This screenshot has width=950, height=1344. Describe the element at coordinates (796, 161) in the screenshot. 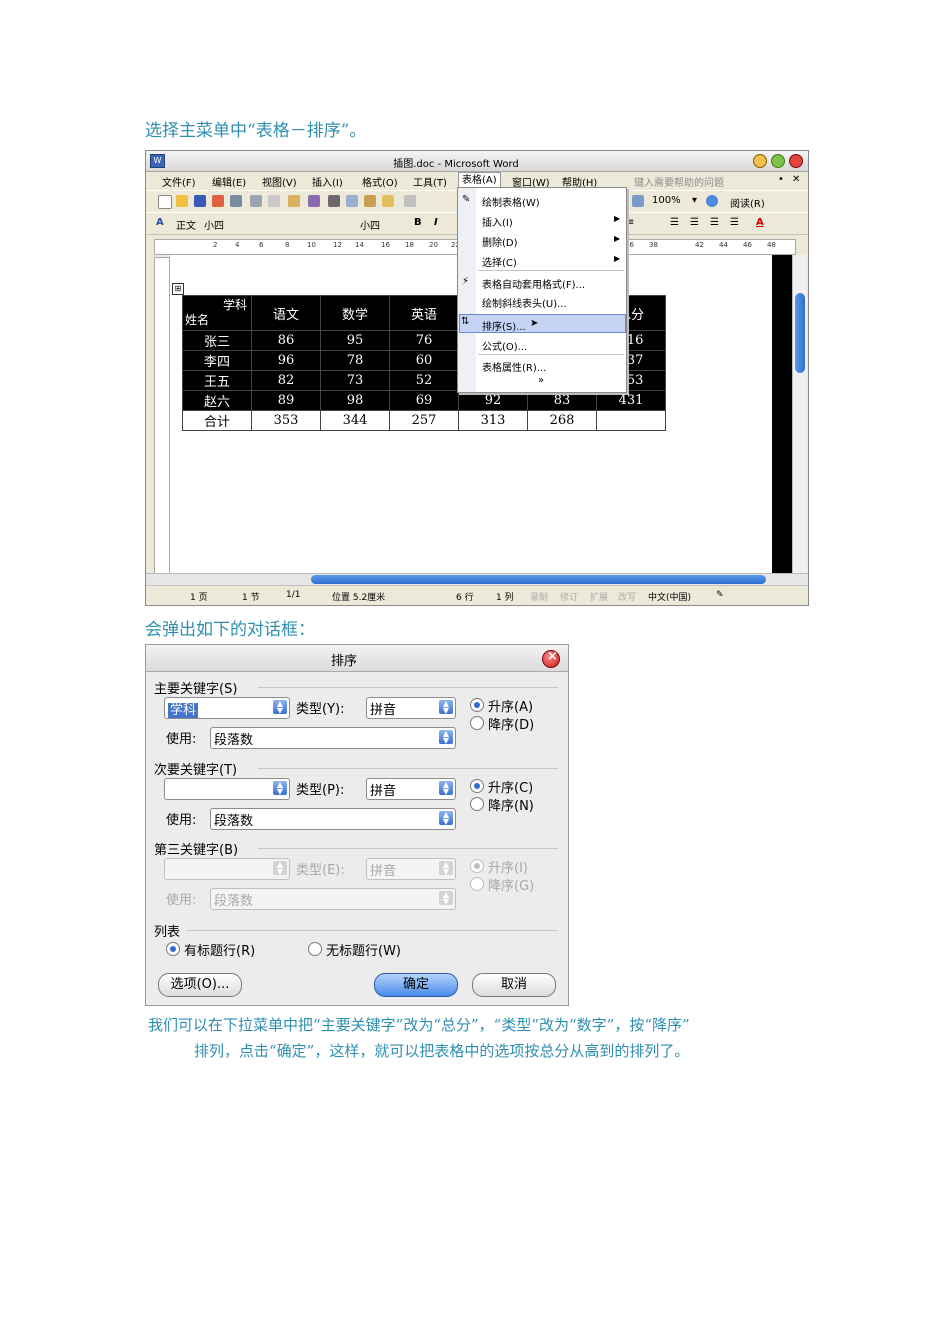

I see `close-window-button` at that location.